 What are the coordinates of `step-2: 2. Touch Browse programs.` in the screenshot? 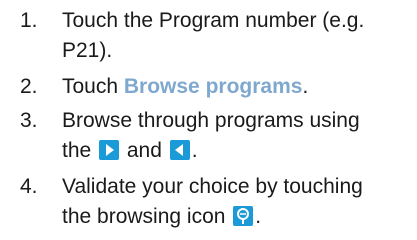 It's located at (208, 88).